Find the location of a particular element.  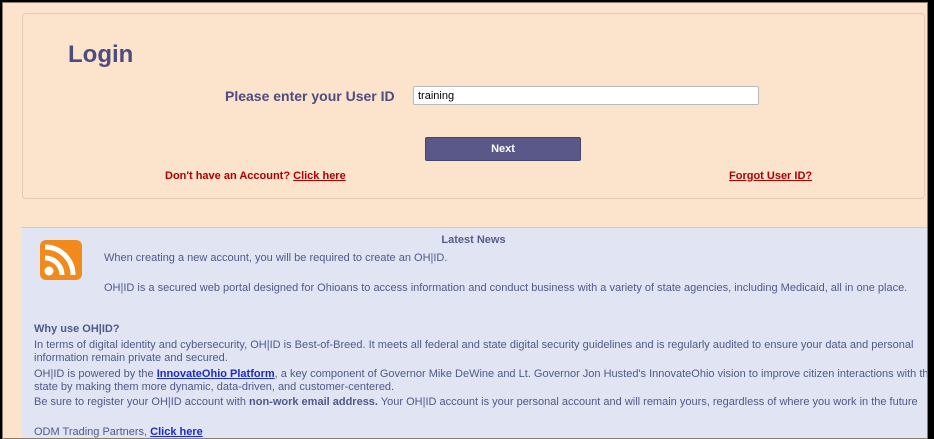

why-title: Why use OH|ID? is located at coordinates (77, 329).